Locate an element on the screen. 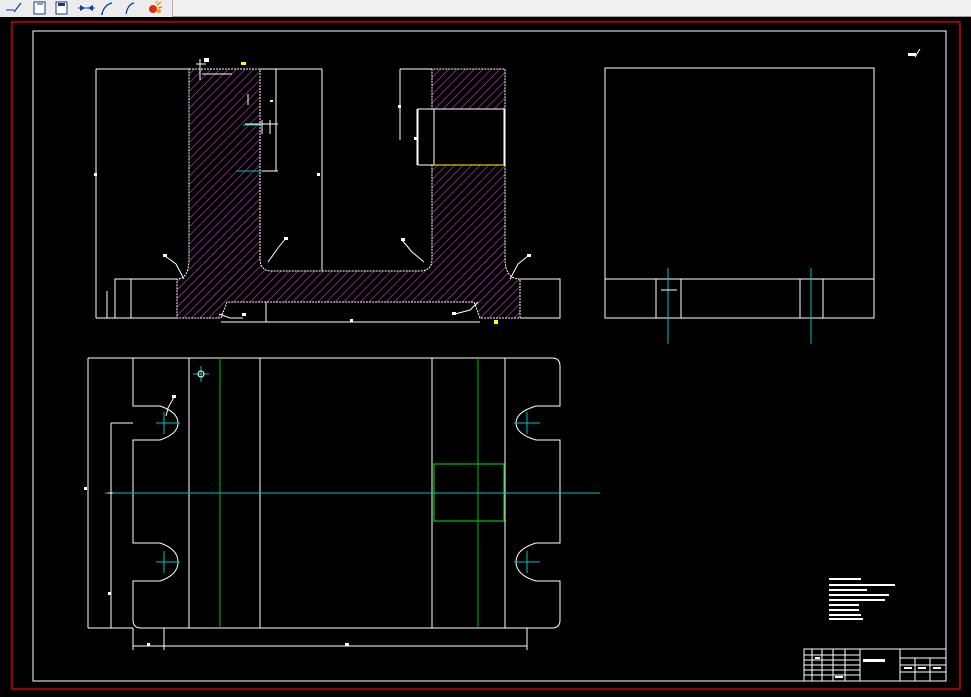 This screenshot has height=697, width=971. roughness-mark is located at coordinates (914, 53).